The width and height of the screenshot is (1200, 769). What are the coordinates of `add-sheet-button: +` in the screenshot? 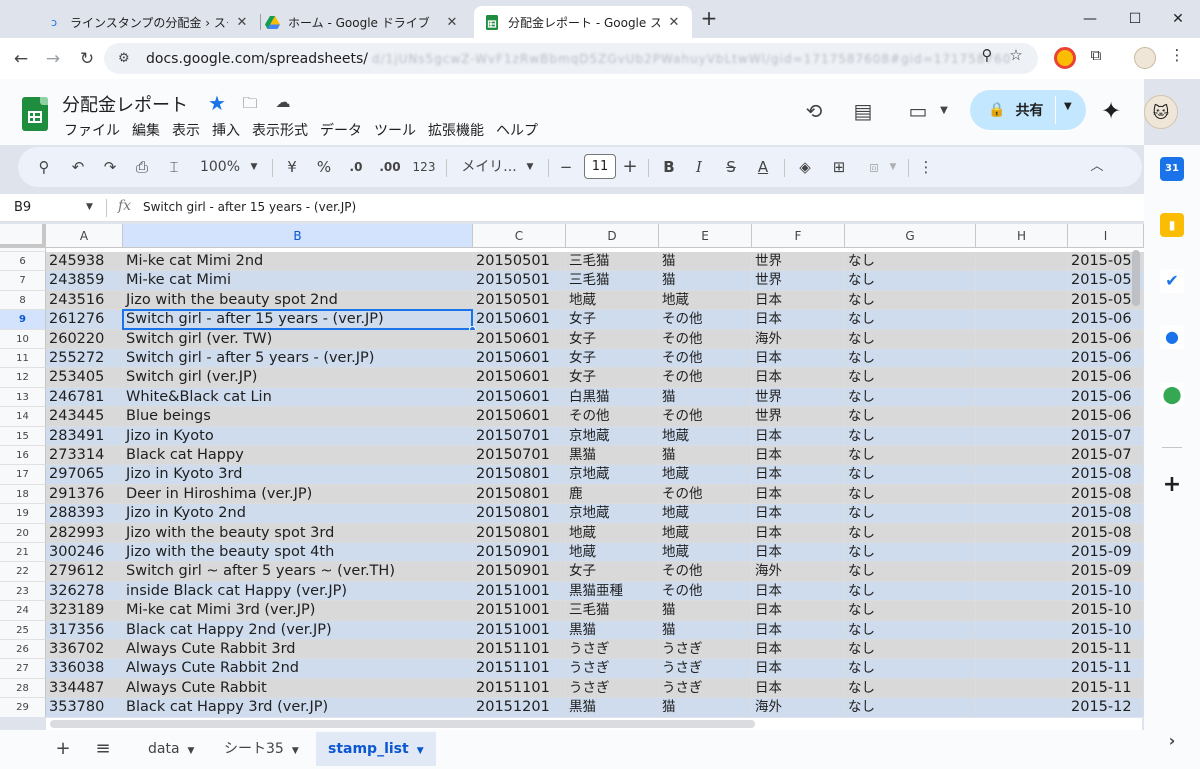 It's located at (63, 748).